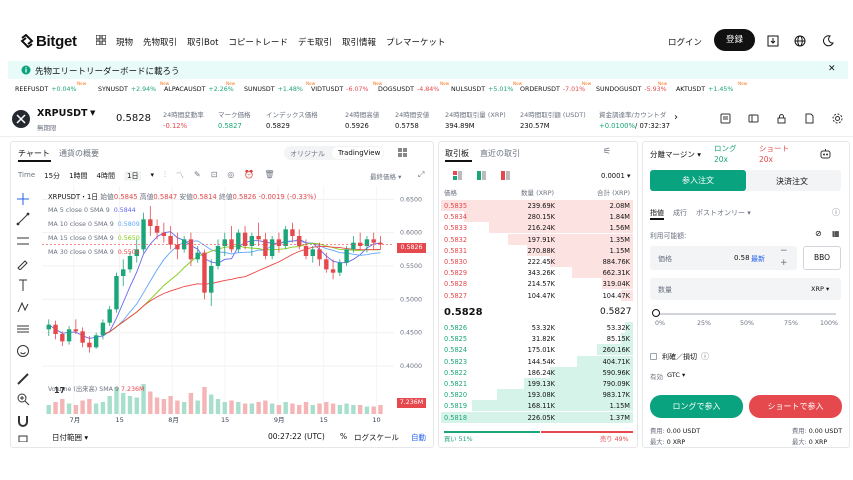 Image resolution: width=853 pixels, height=480 pixels. Describe the element at coordinates (837, 118) in the screenshot. I see `settings-gear-icon` at that location.